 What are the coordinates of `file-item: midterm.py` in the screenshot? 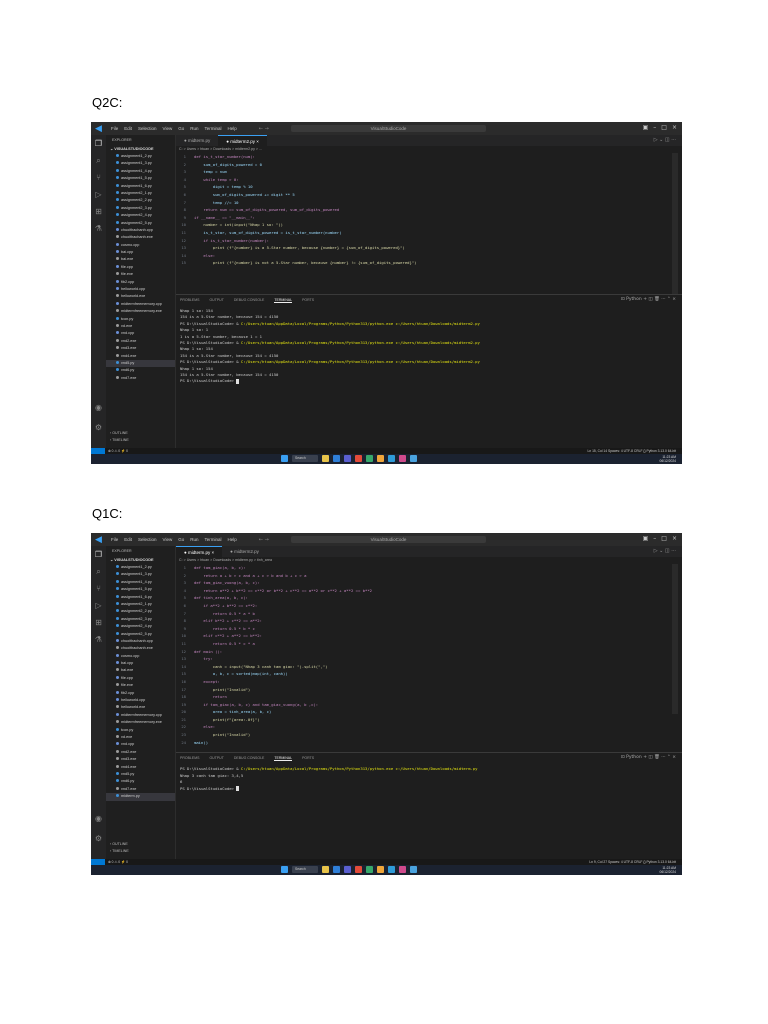 It's located at (140, 797).